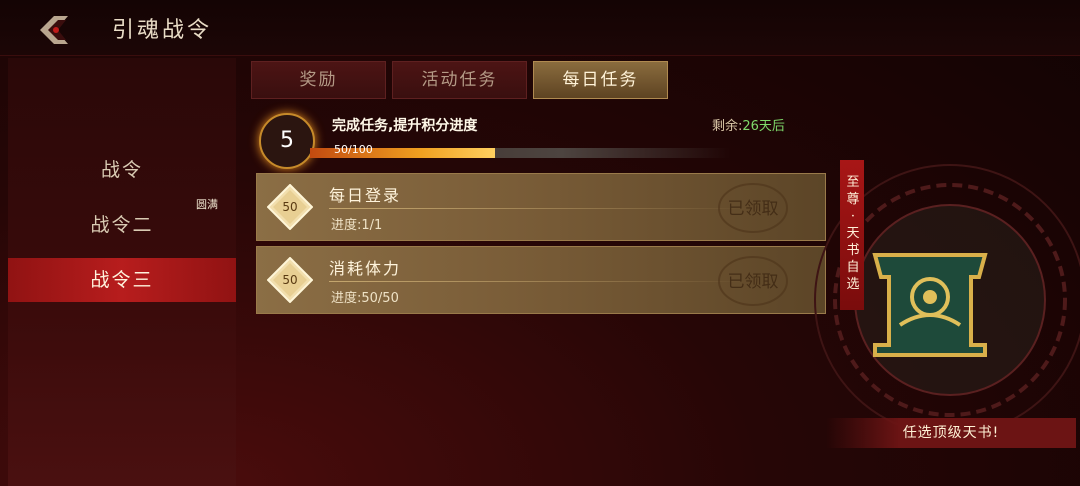  I want to click on task-progress: 进度:1/1, so click(357, 225).